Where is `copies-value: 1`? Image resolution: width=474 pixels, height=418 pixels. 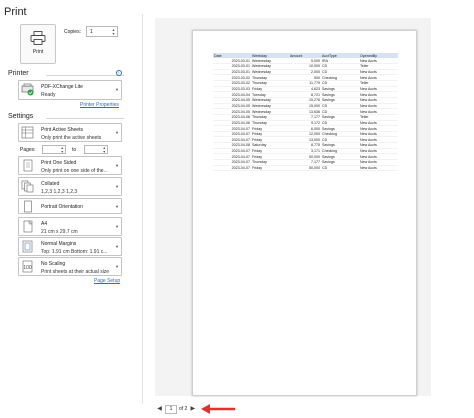 copies-value: 1 is located at coordinates (91, 31).